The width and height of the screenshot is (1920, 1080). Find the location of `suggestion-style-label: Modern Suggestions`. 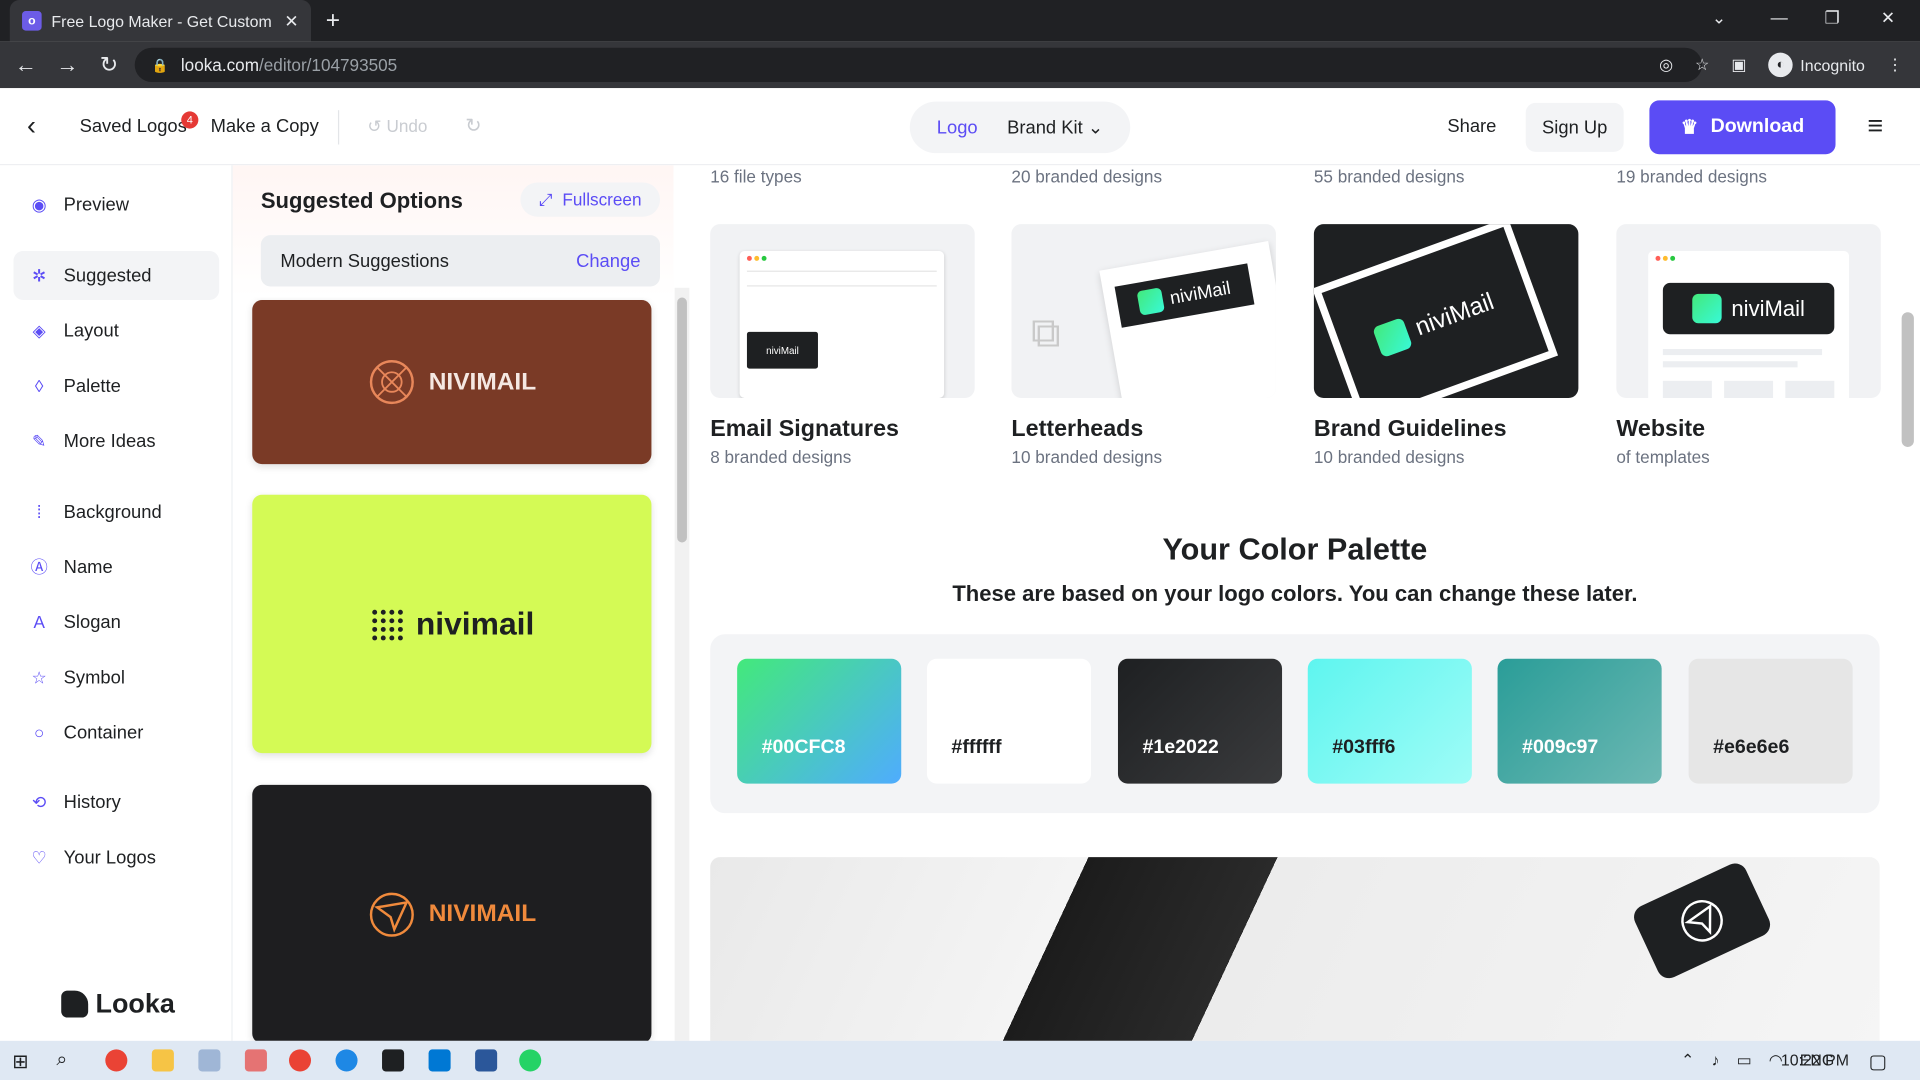

suggestion-style-label: Modern Suggestions is located at coordinates (364, 261).